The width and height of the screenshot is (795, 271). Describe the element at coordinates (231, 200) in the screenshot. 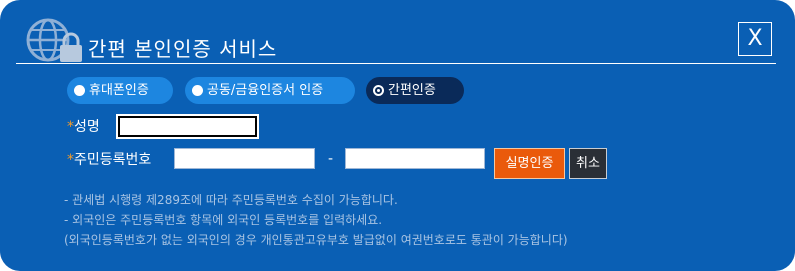

I see `notice-line: - 관세법 시행령 제289조에 따라 주민등록번호 수집이 가능합니다.` at that location.